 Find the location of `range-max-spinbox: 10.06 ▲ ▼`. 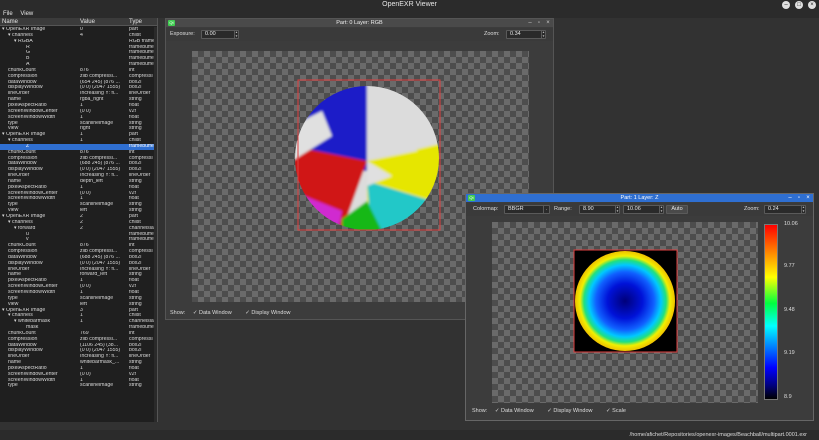

range-max-spinbox: 10.06 ▲ ▼ is located at coordinates (643, 209).